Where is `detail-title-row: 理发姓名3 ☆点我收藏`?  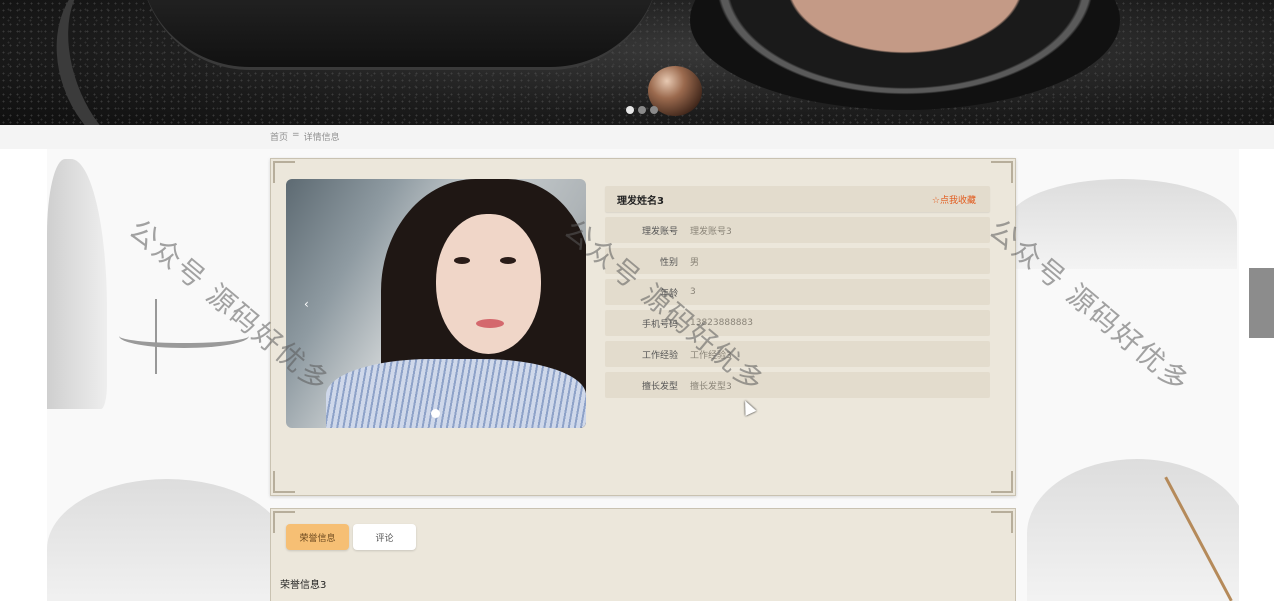 detail-title-row: 理发姓名3 ☆点我收藏 is located at coordinates (797, 199).